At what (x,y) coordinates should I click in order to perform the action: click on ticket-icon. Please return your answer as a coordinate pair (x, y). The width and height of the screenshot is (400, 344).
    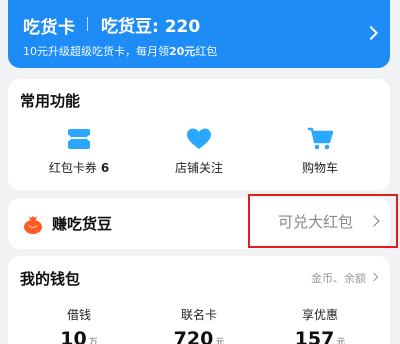
    Looking at the image, I should click on (79, 139).